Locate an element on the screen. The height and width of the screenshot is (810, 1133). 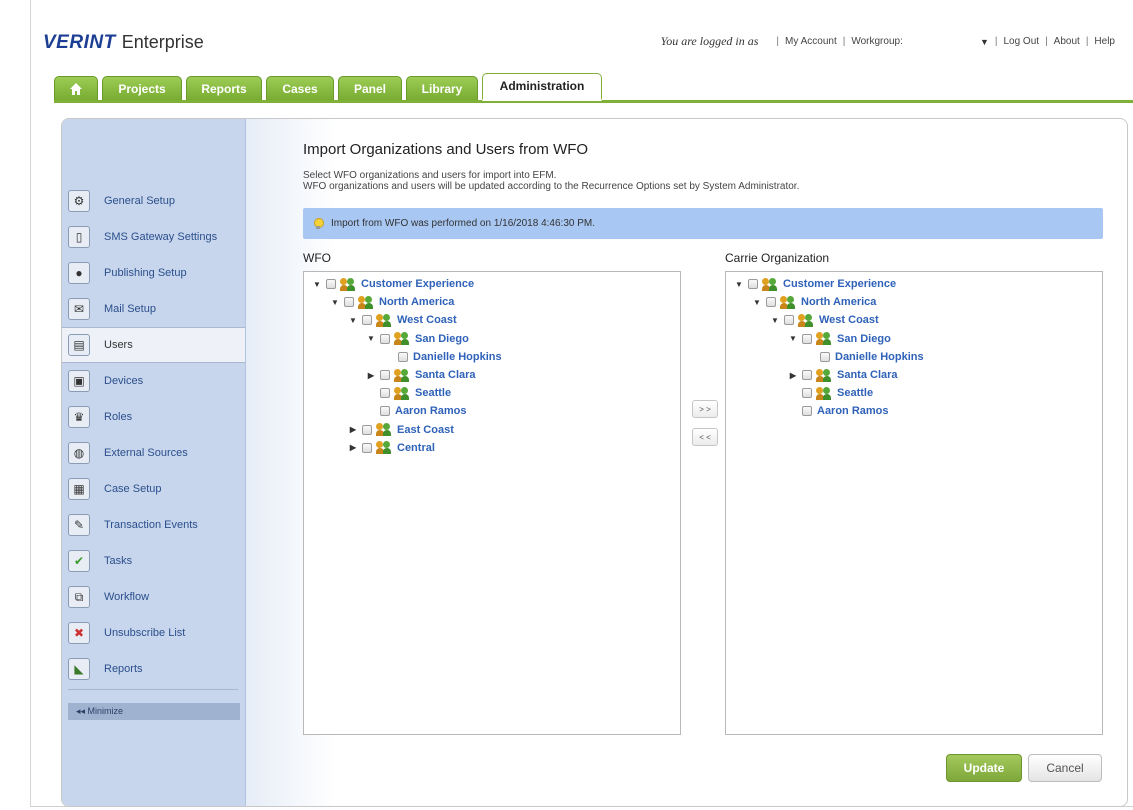
tree-node: ▶ East Coast is located at coordinates (401, 430).